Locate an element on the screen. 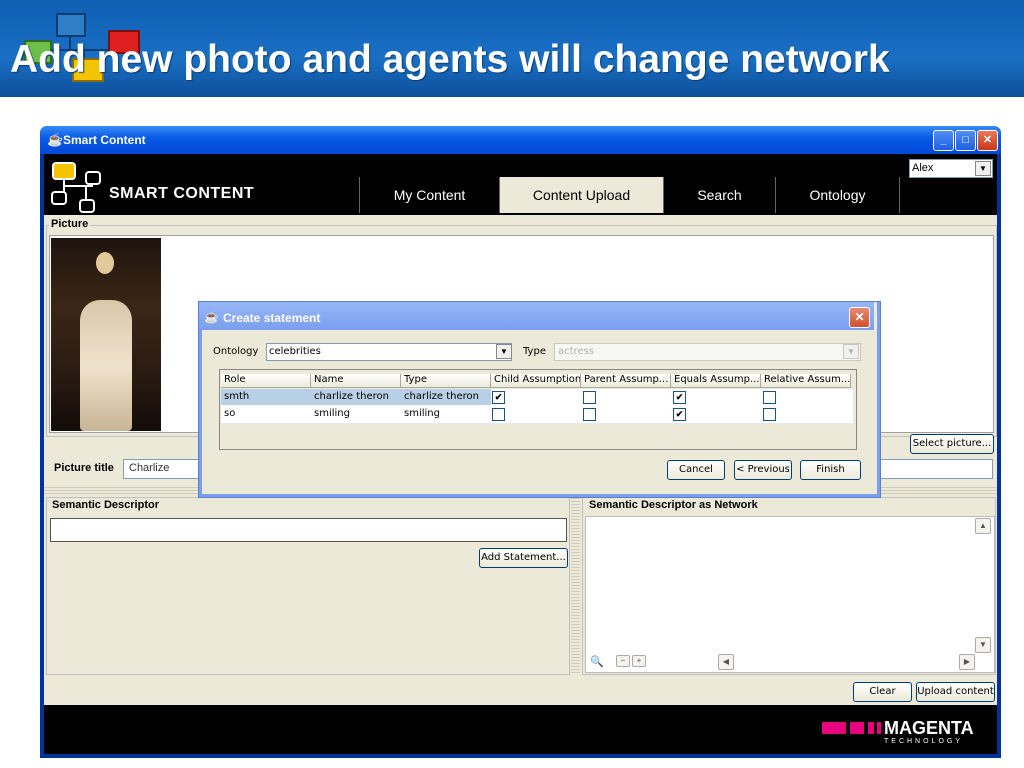 The width and height of the screenshot is (1024, 768). clear-button: Clear is located at coordinates (882, 692).